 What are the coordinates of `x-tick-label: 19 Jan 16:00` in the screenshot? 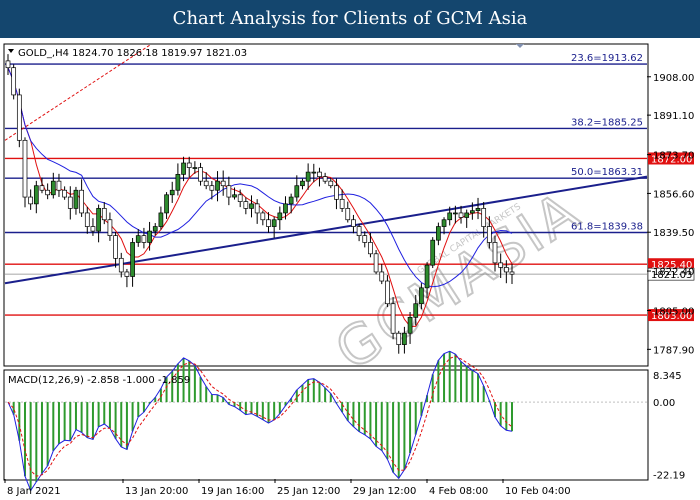 It's located at (232, 491).